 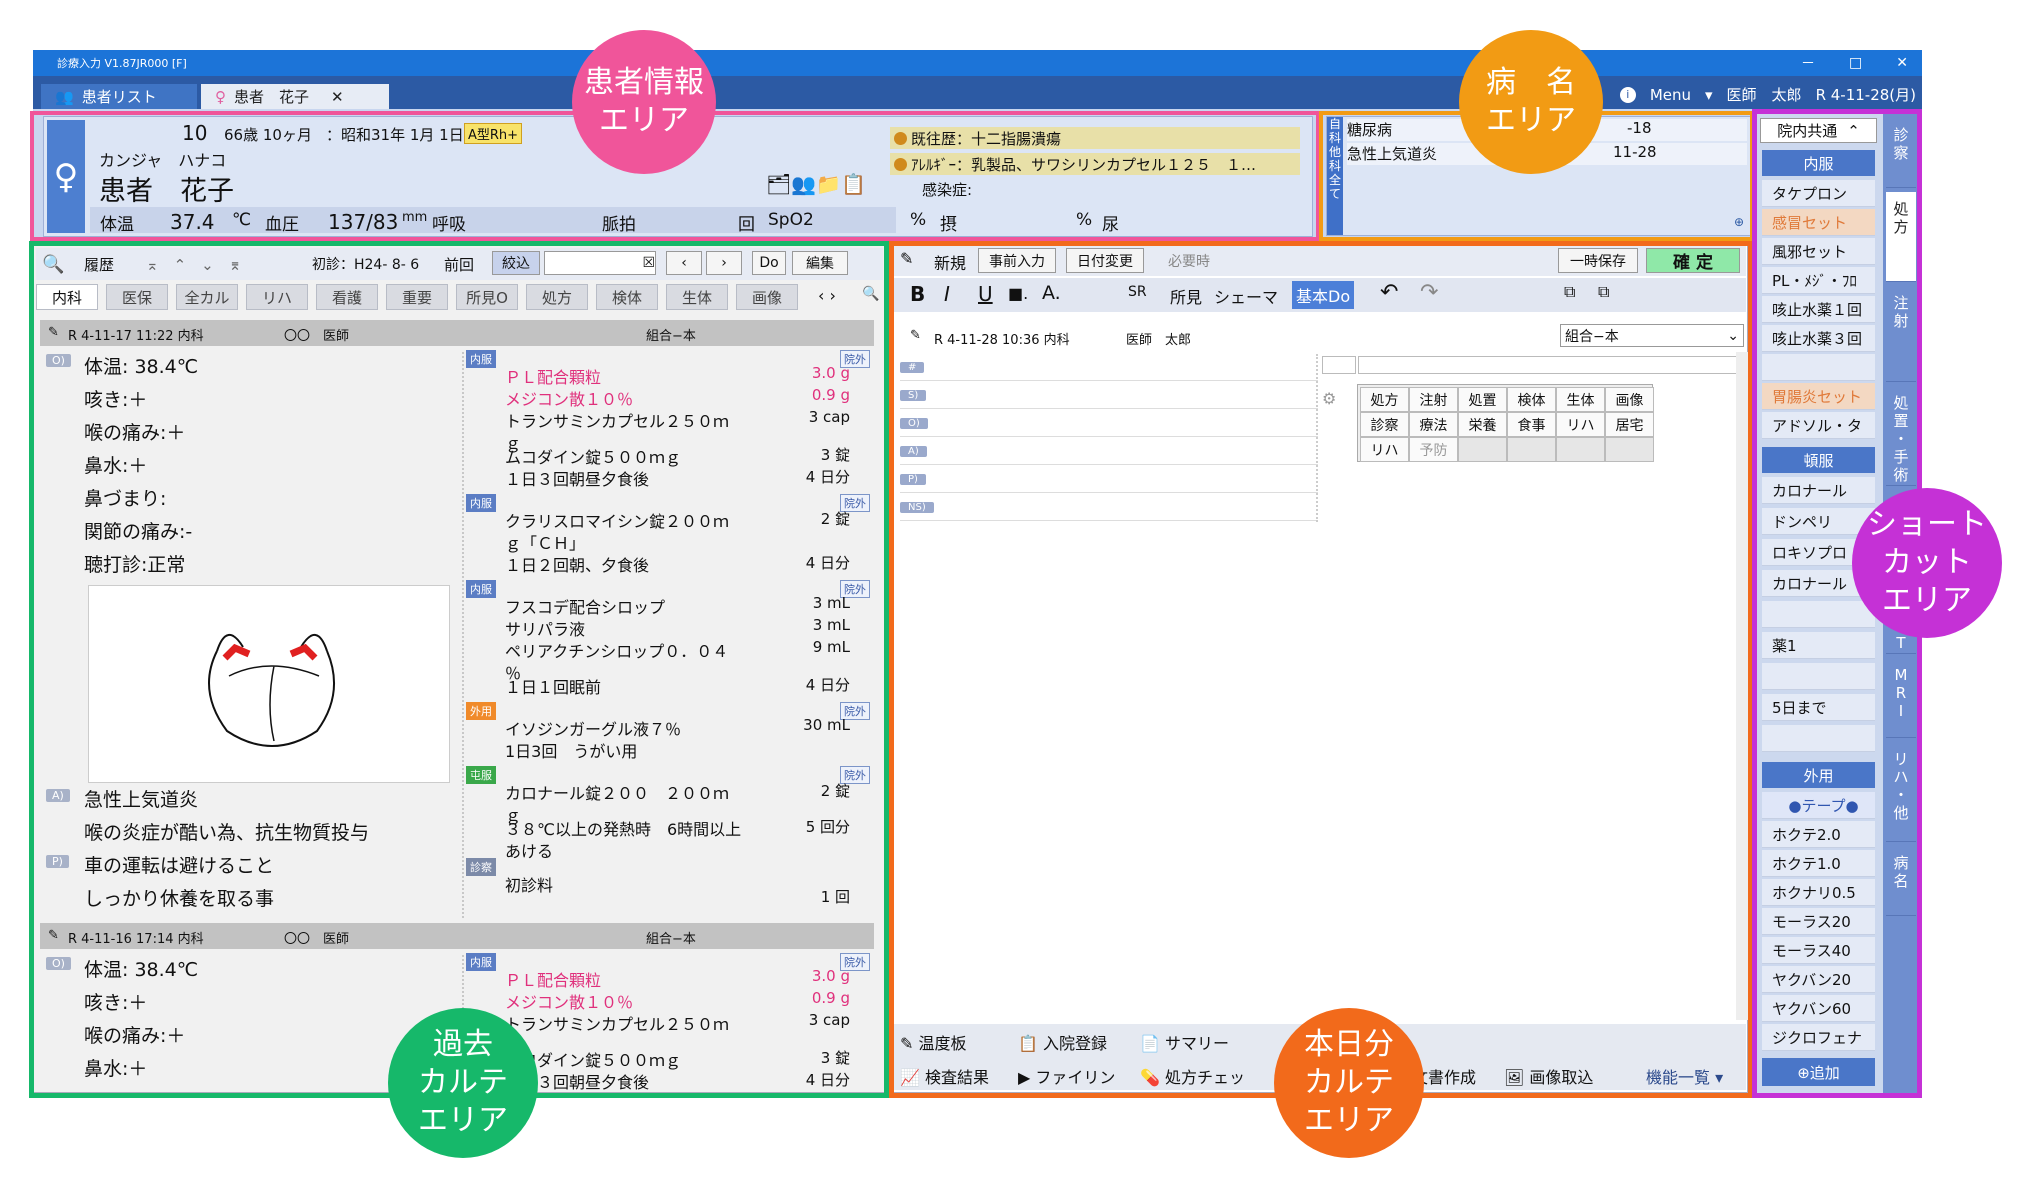 What do you see at coordinates (1855, 63) in the screenshot?
I see `maximize-button: □` at bounding box center [1855, 63].